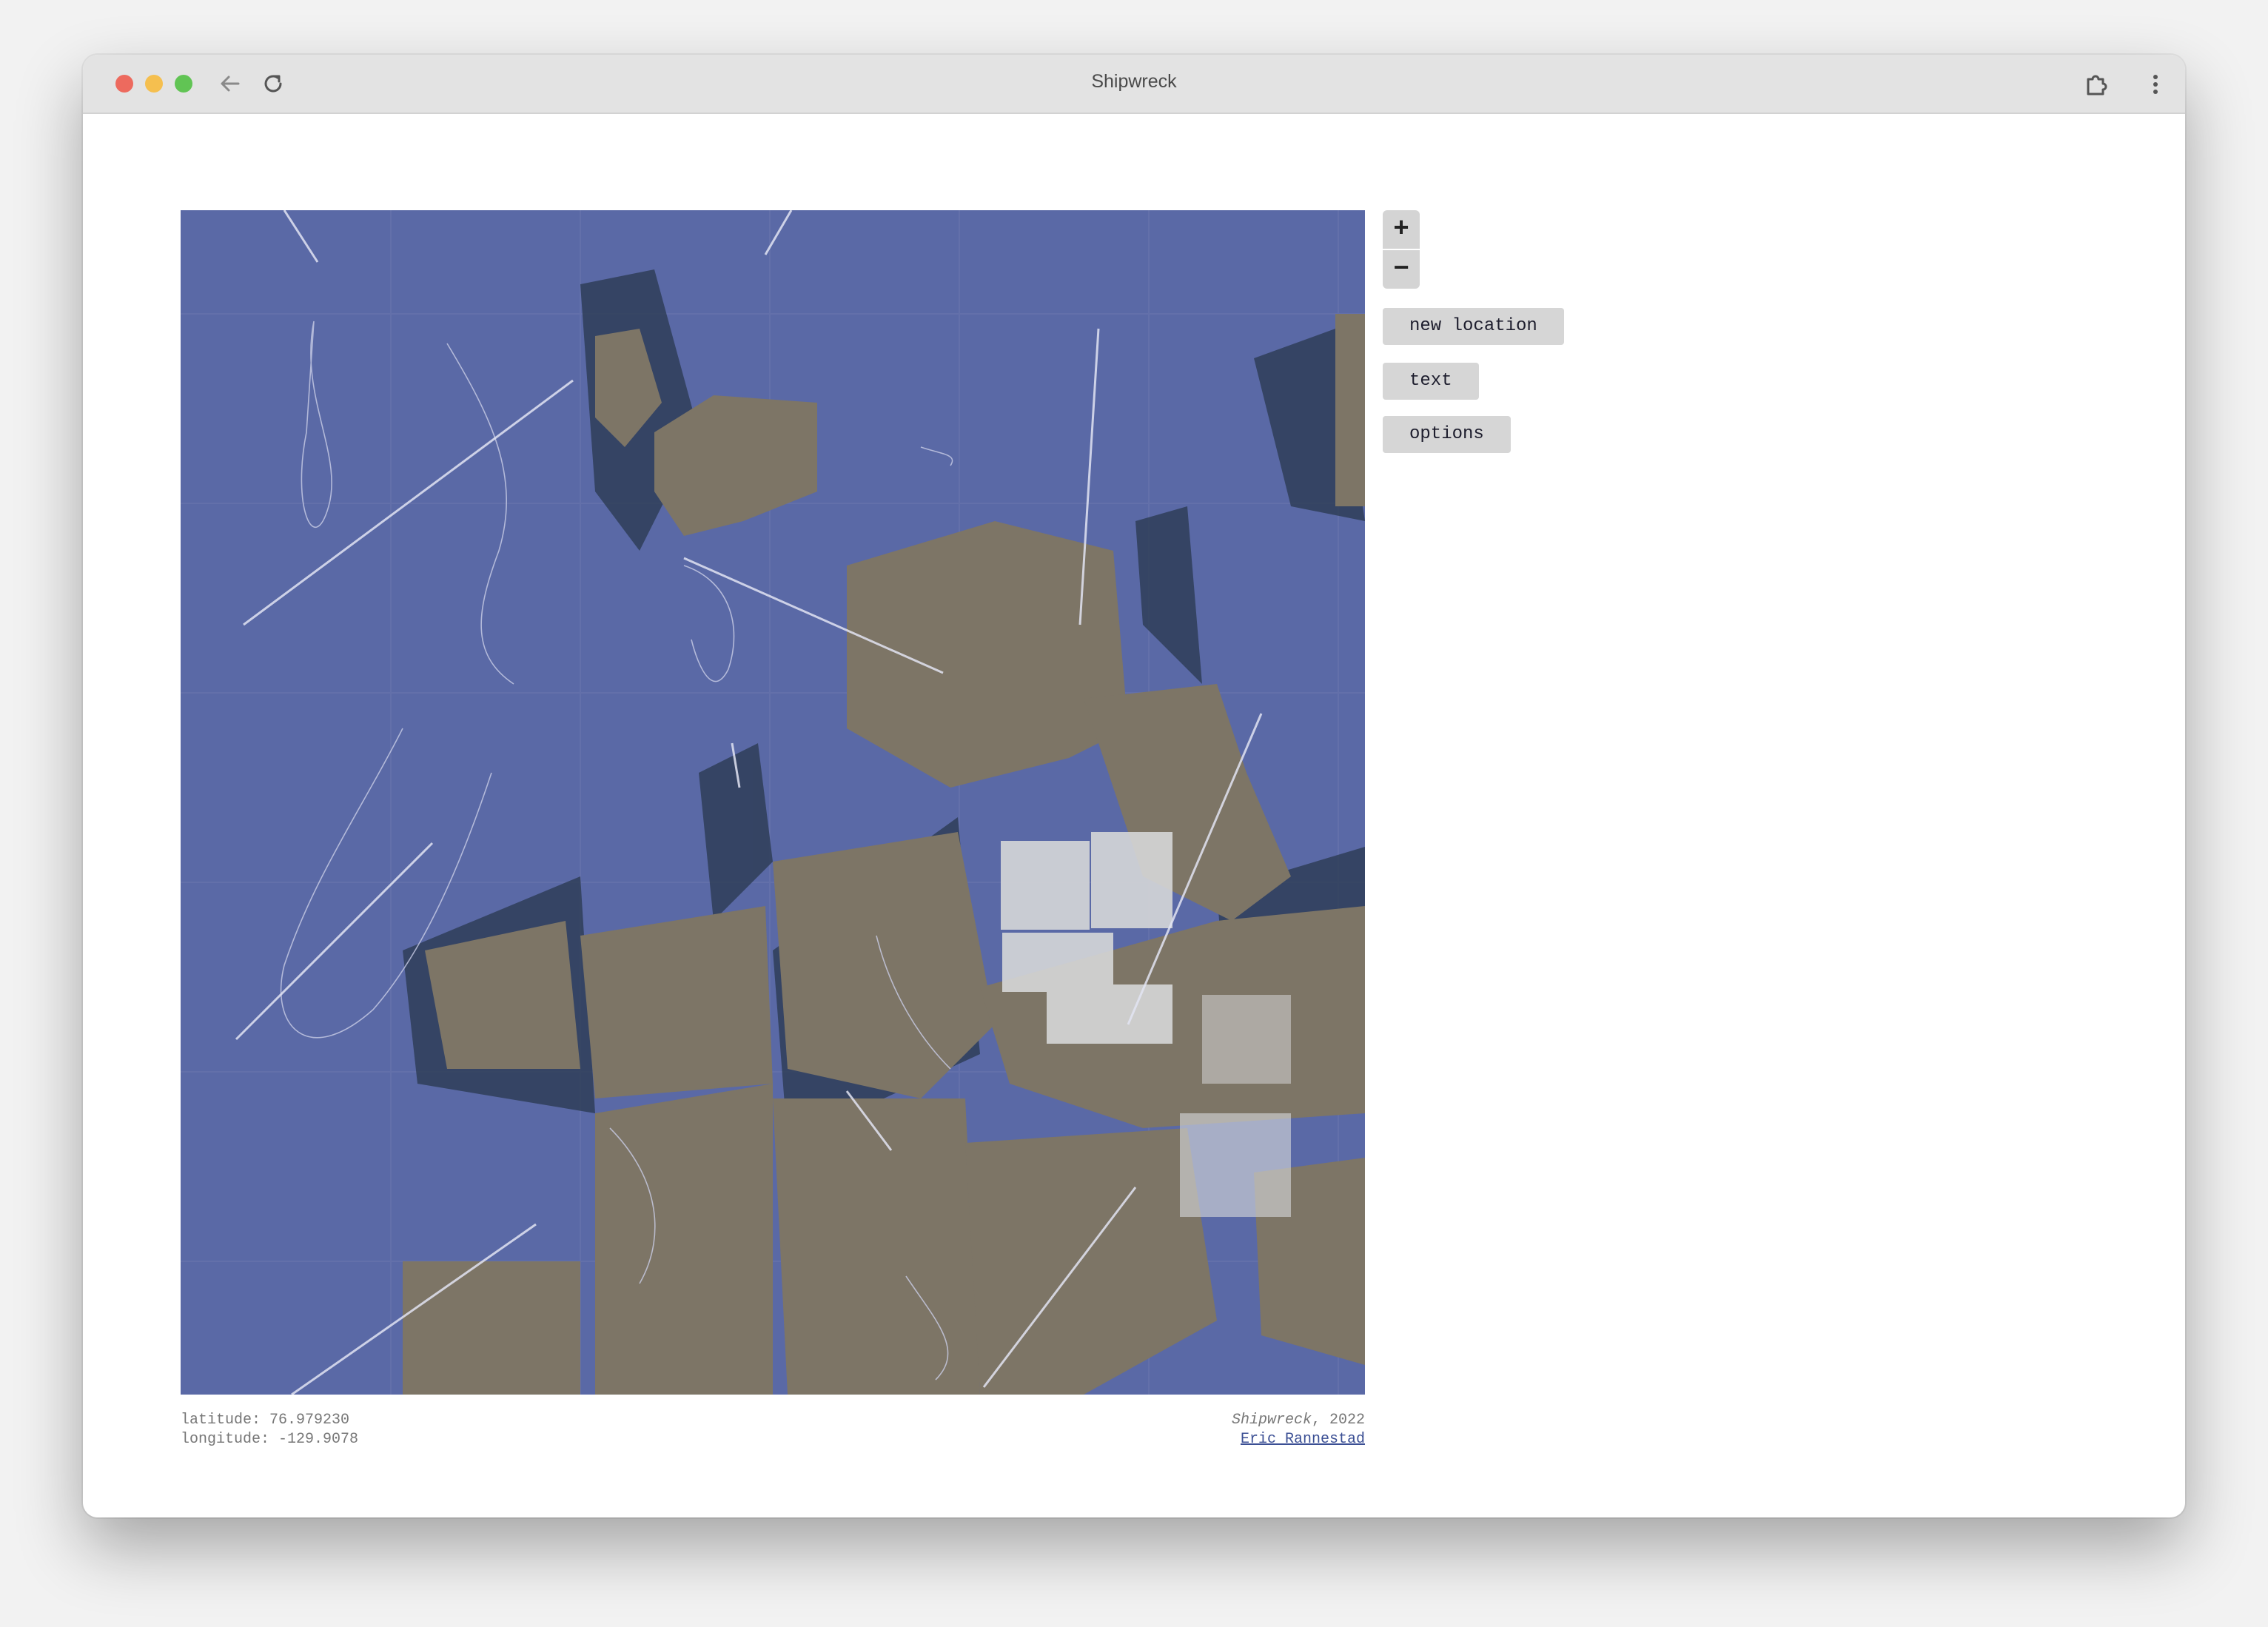  I want to click on title-bar: Shipwreck, so click(1134, 85).